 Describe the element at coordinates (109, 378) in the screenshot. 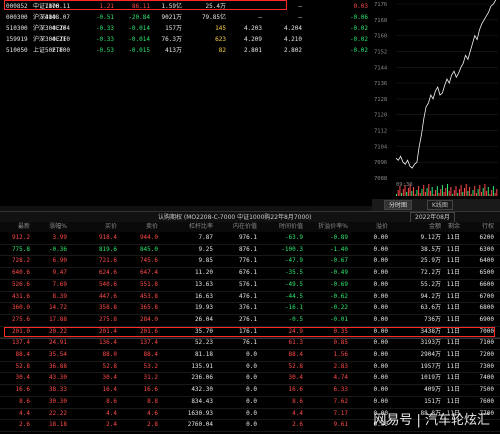

I see `option-cell-bid: 30.4` at that location.